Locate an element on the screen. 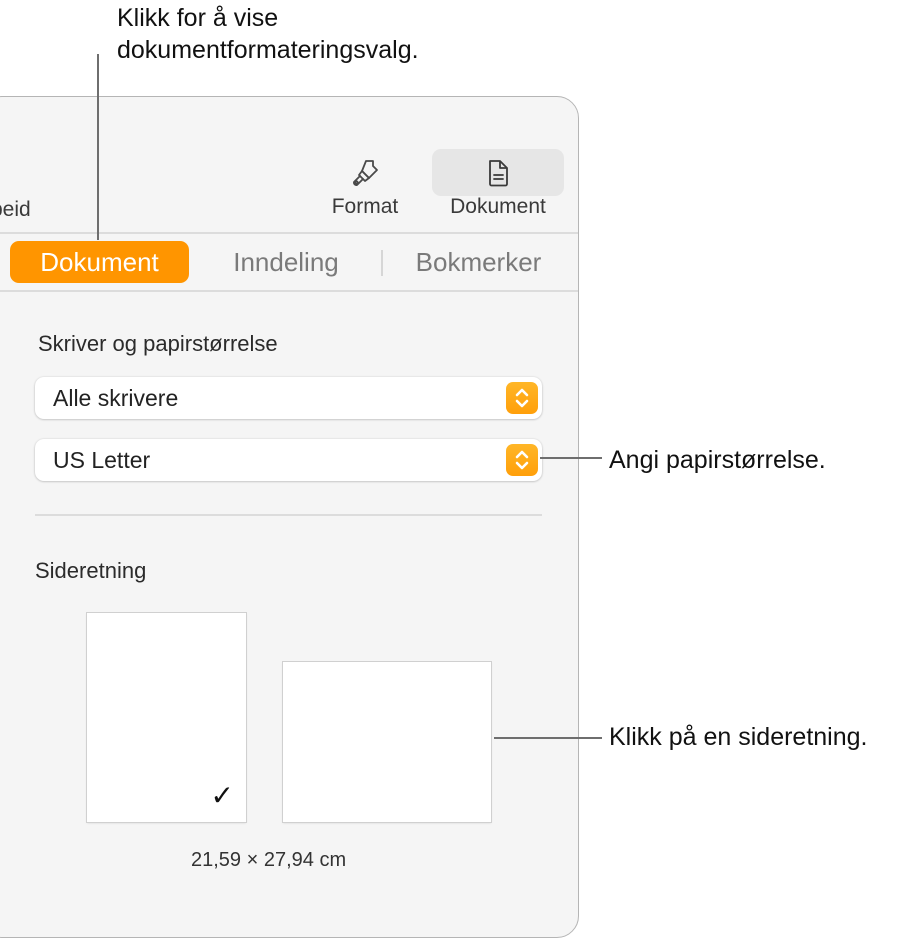  callout-line-2: dokumentformateringsvalg. is located at coordinates (268, 50).